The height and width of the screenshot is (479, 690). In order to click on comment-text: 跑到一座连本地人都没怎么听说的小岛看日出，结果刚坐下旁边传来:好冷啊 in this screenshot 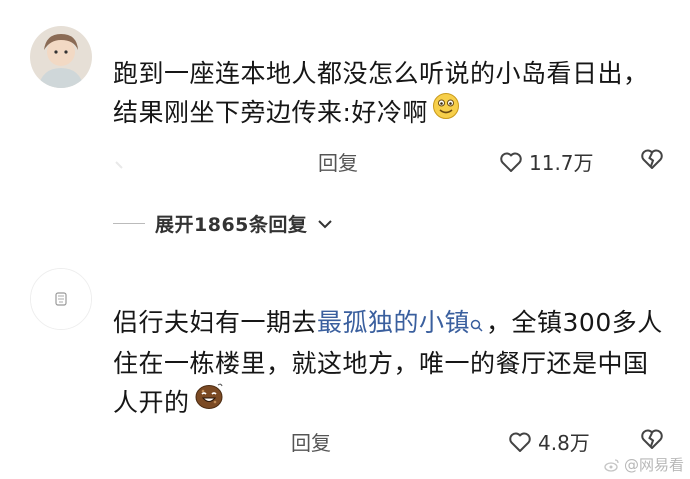, I will do `click(393, 93)`.